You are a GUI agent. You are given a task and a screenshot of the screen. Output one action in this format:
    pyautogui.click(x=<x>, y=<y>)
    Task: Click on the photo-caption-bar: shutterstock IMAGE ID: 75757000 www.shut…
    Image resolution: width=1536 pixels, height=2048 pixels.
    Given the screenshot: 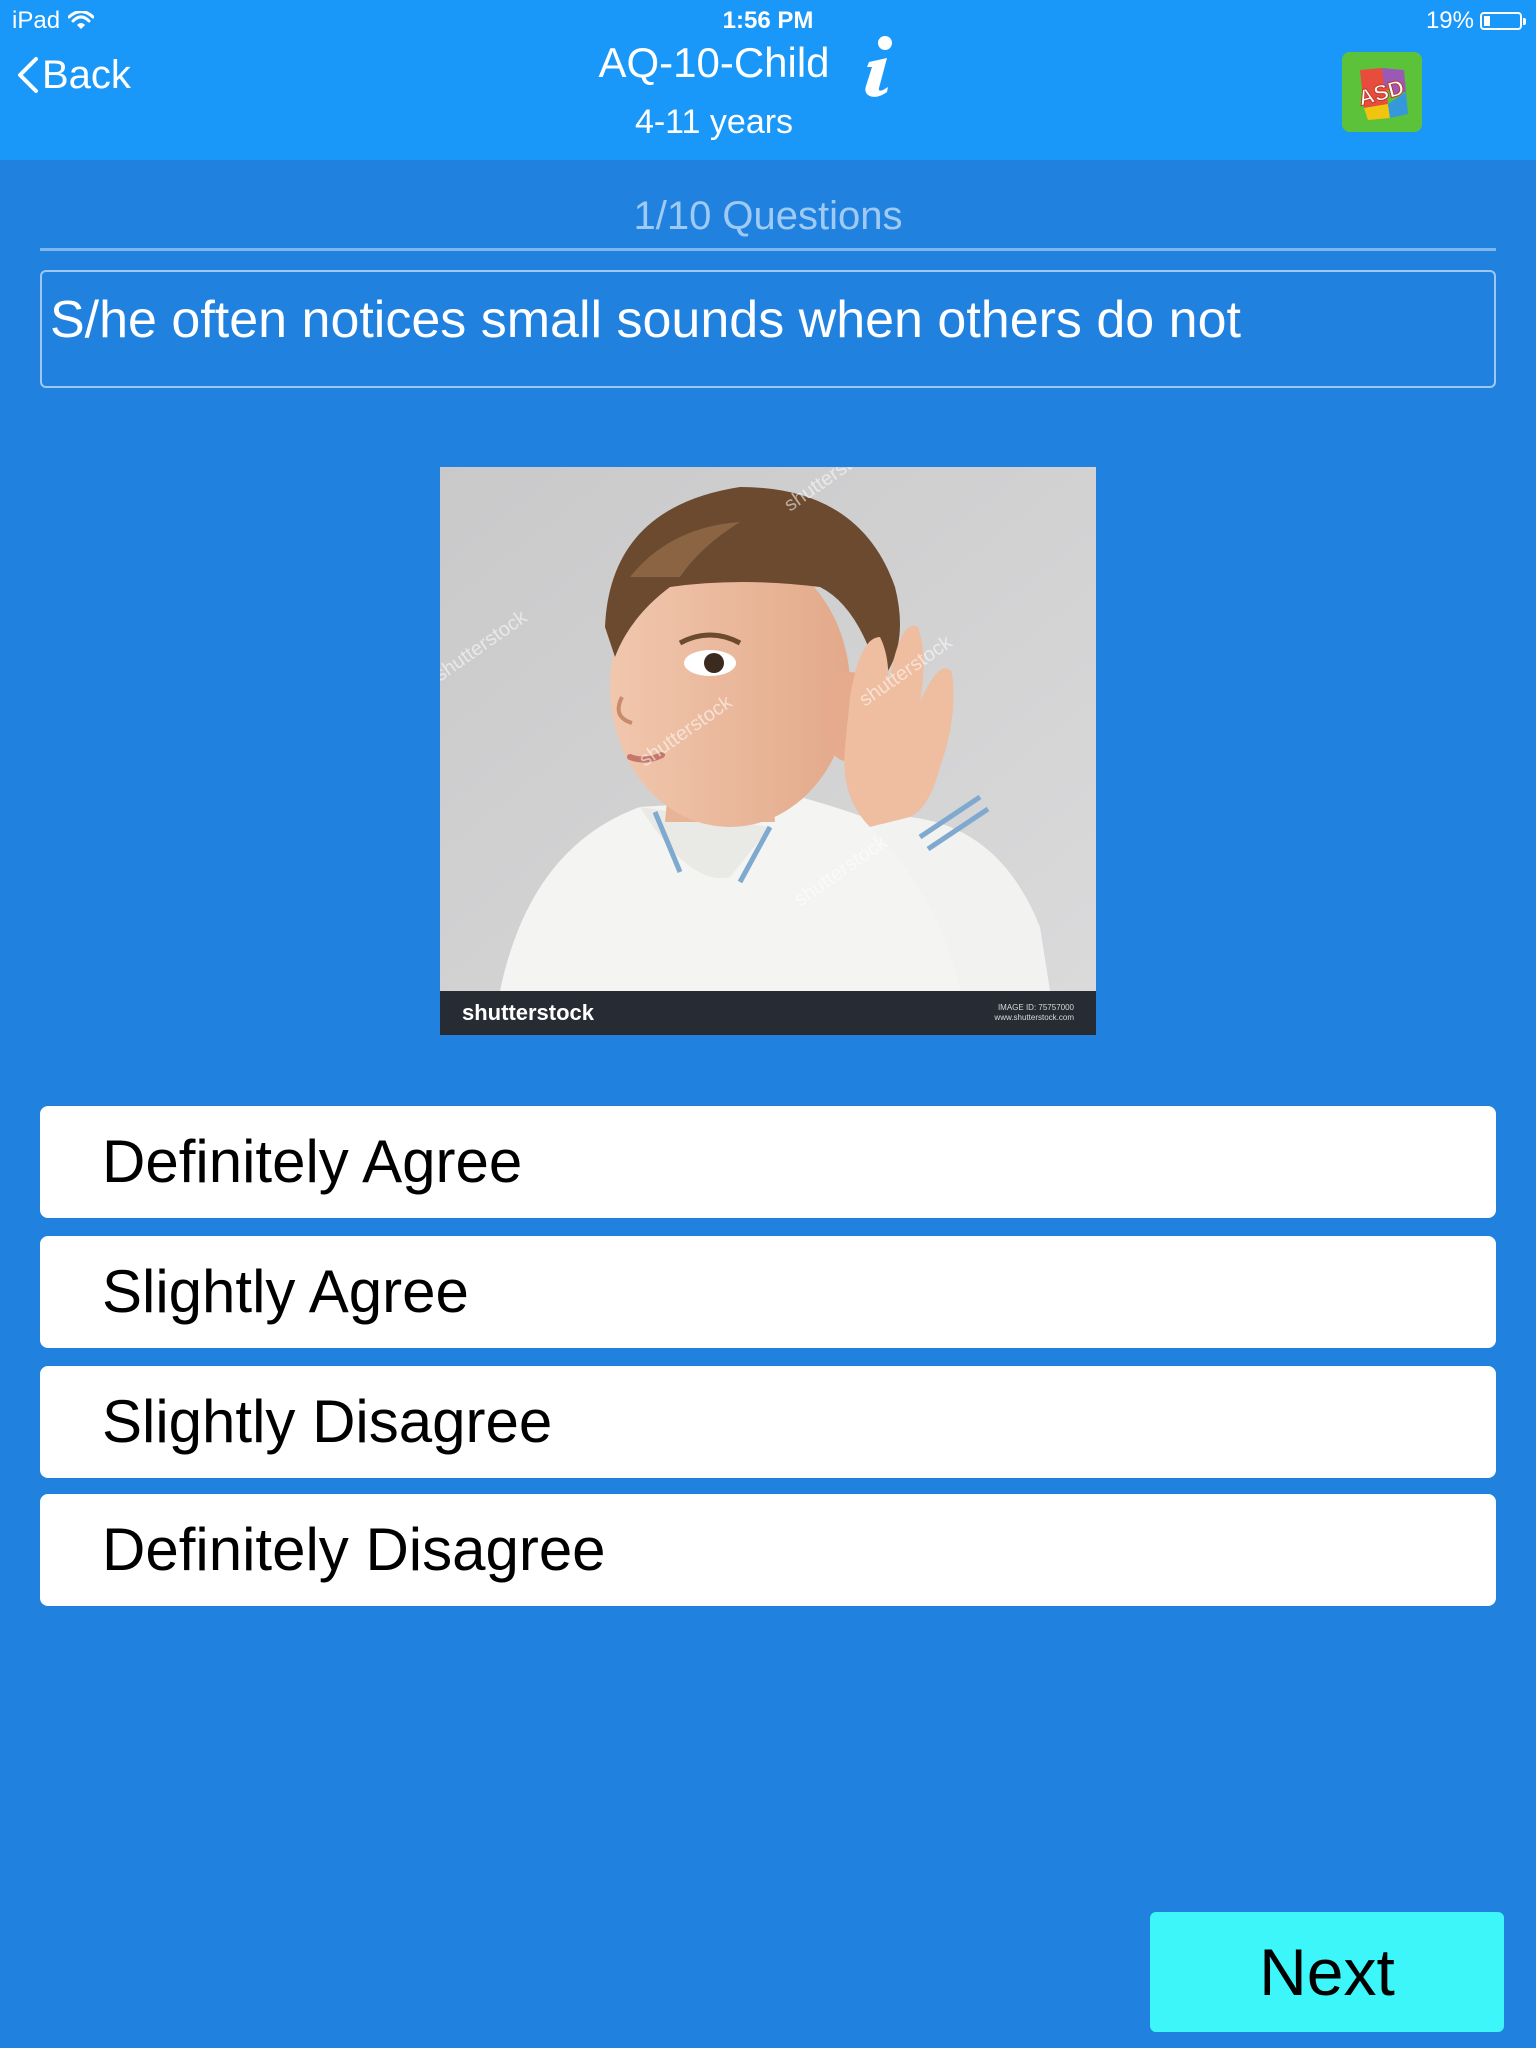 What is the action you would take?
    pyautogui.click(x=768, y=1013)
    